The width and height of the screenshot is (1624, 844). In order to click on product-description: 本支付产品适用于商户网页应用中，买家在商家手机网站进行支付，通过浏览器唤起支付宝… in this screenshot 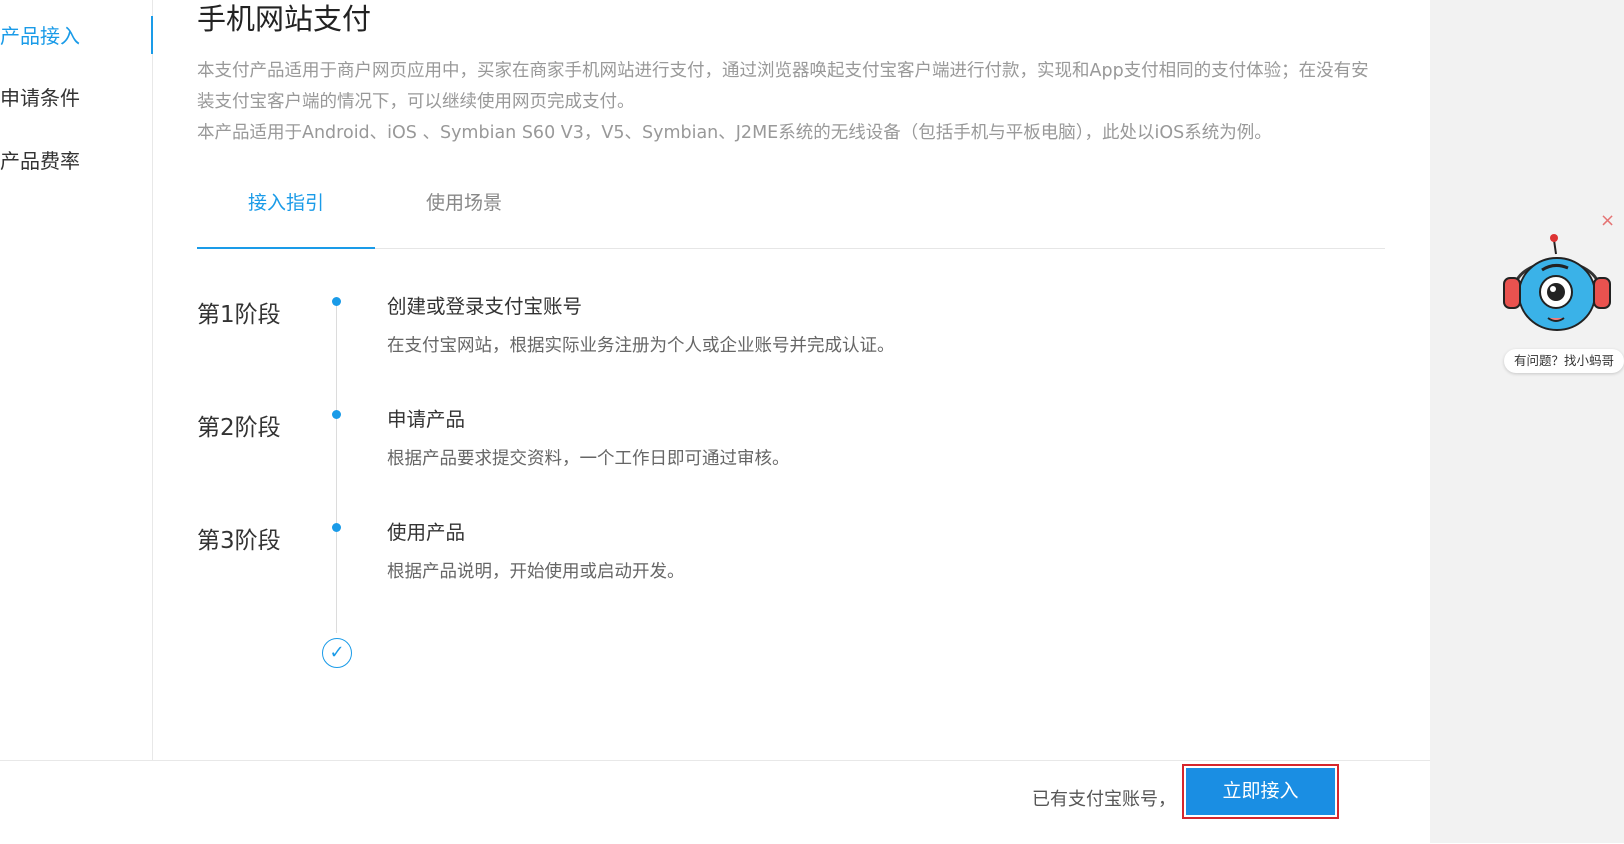, I will do `click(792, 102)`.